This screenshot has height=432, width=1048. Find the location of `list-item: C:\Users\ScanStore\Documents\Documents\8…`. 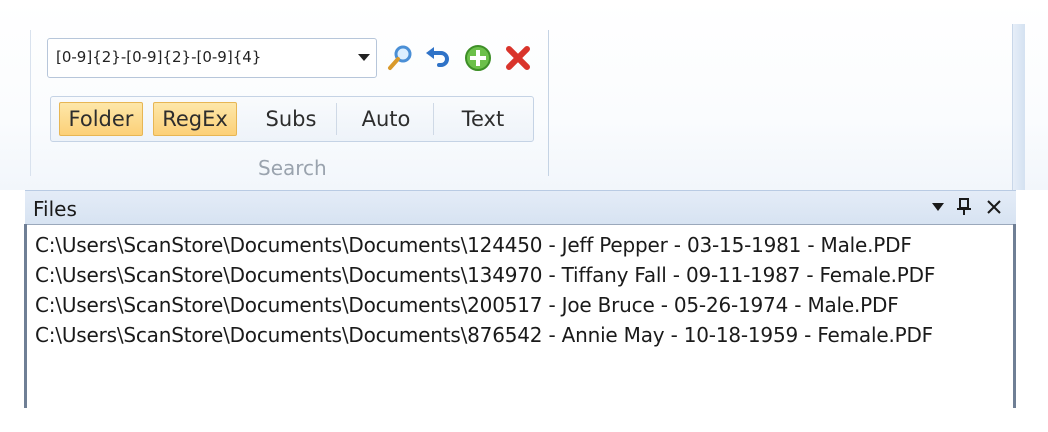

list-item: C:\Users\ScanStore\Documents\Documents\8… is located at coordinates (484, 335).